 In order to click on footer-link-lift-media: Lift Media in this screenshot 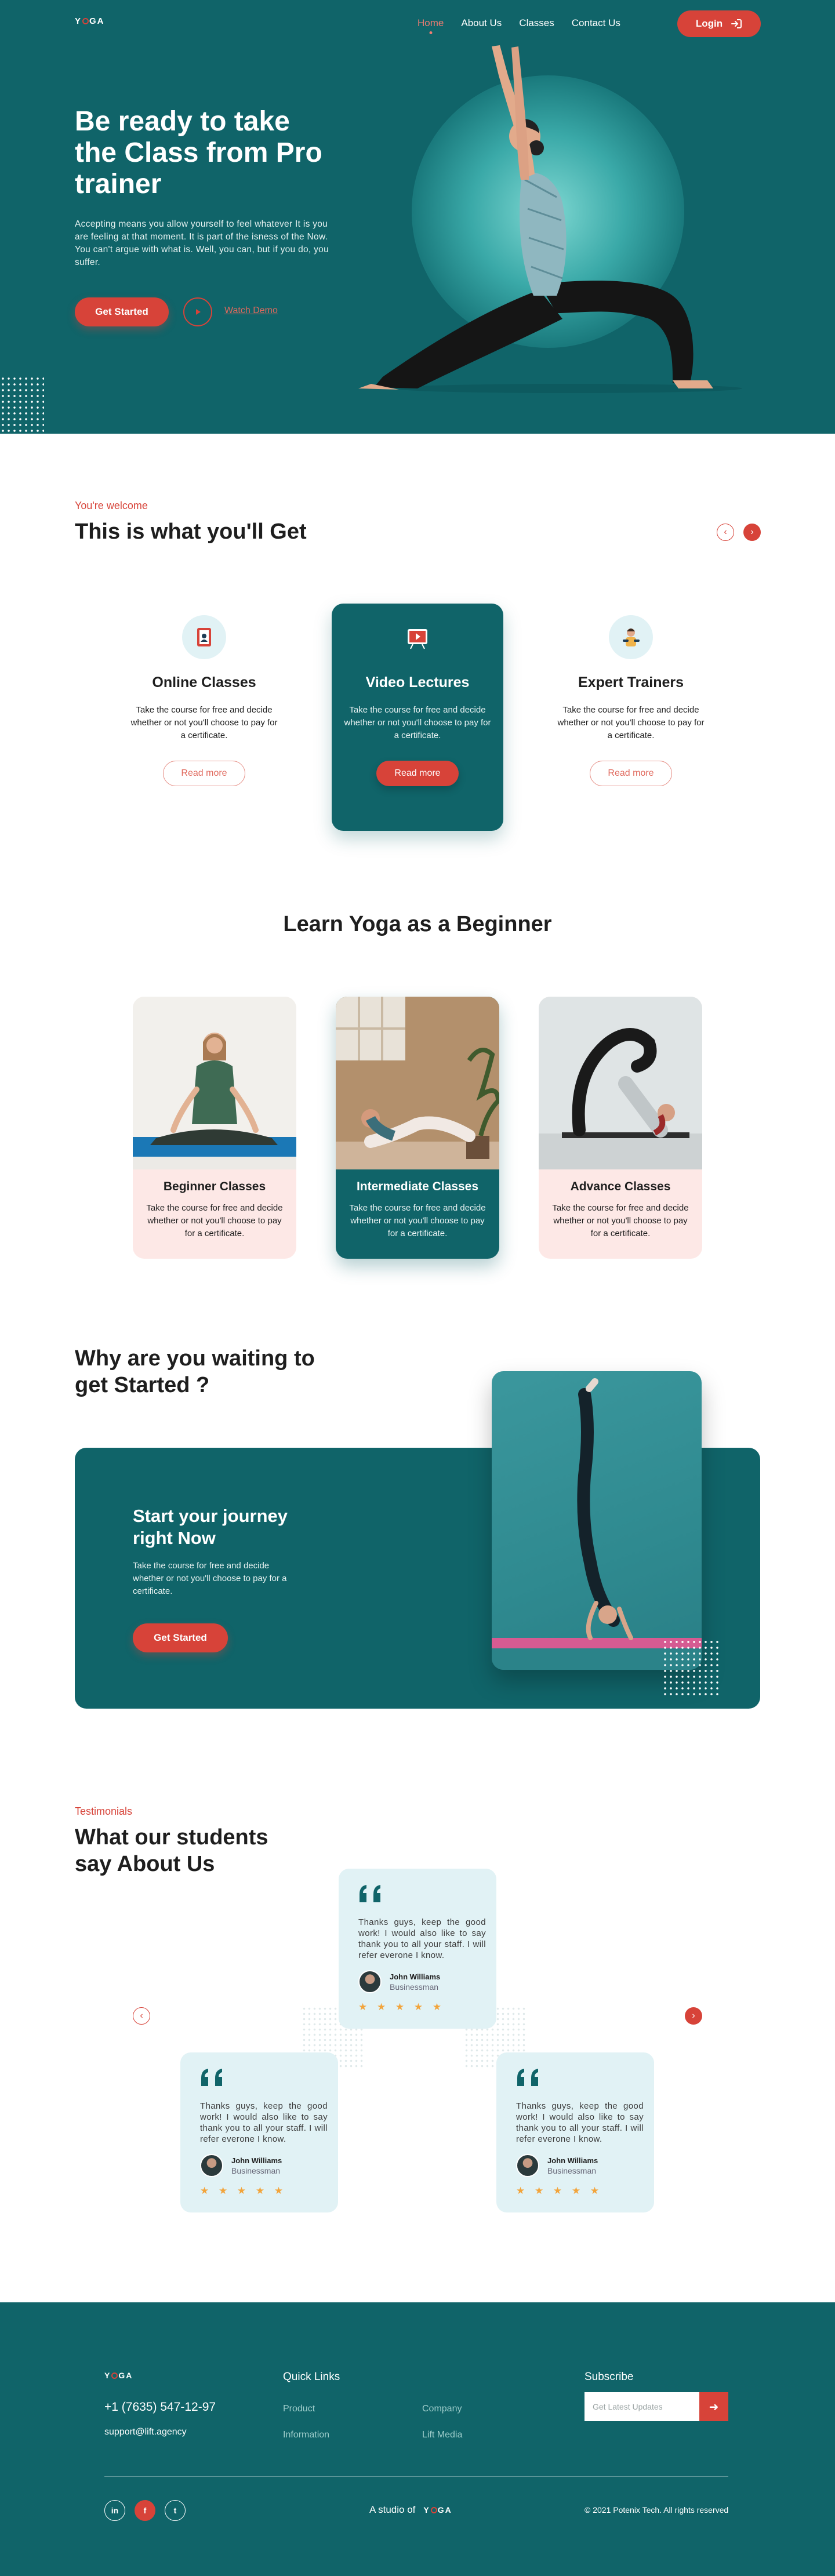, I will do `click(442, 2435)`.